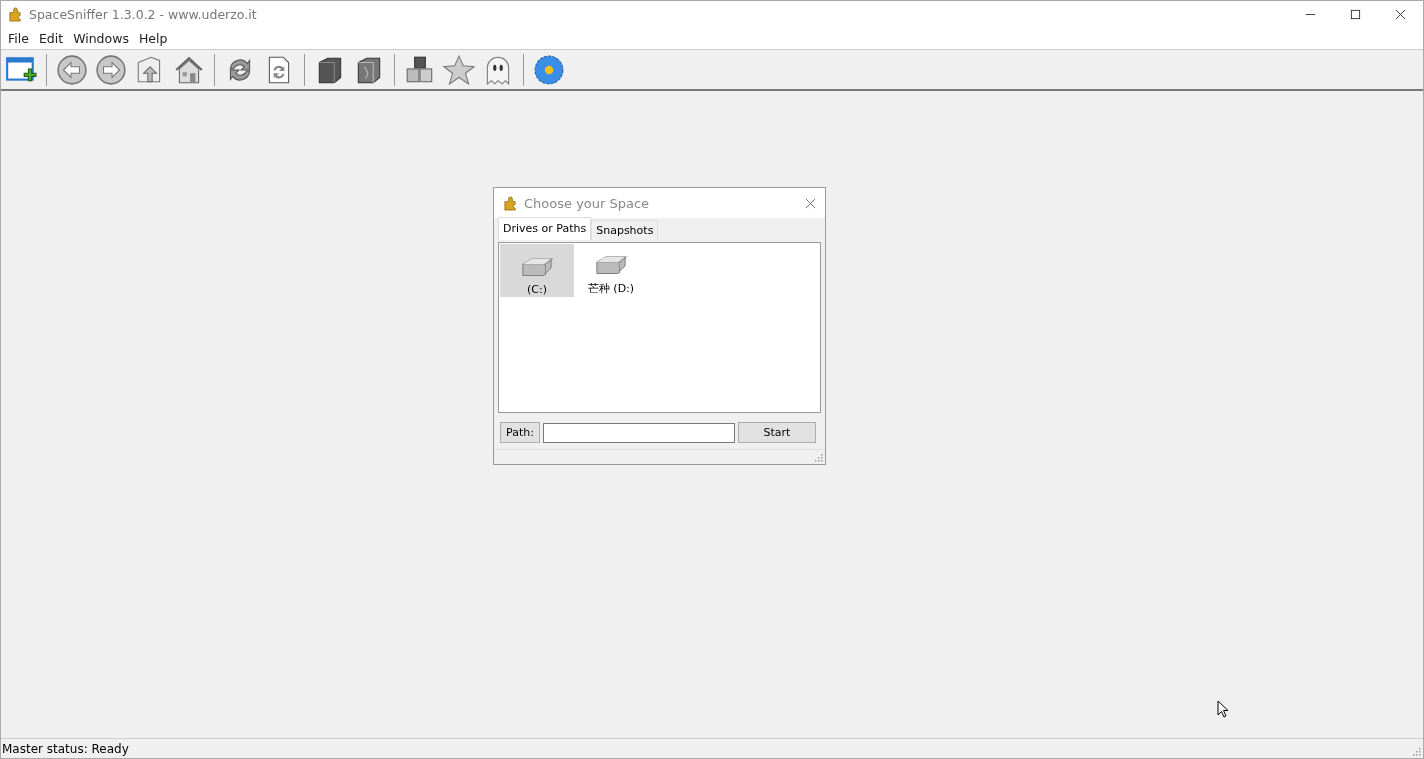  What do you see at coordinates (18, 38) in the screenshot?
I see `menu-item: File` at bounding box center [18, 38].